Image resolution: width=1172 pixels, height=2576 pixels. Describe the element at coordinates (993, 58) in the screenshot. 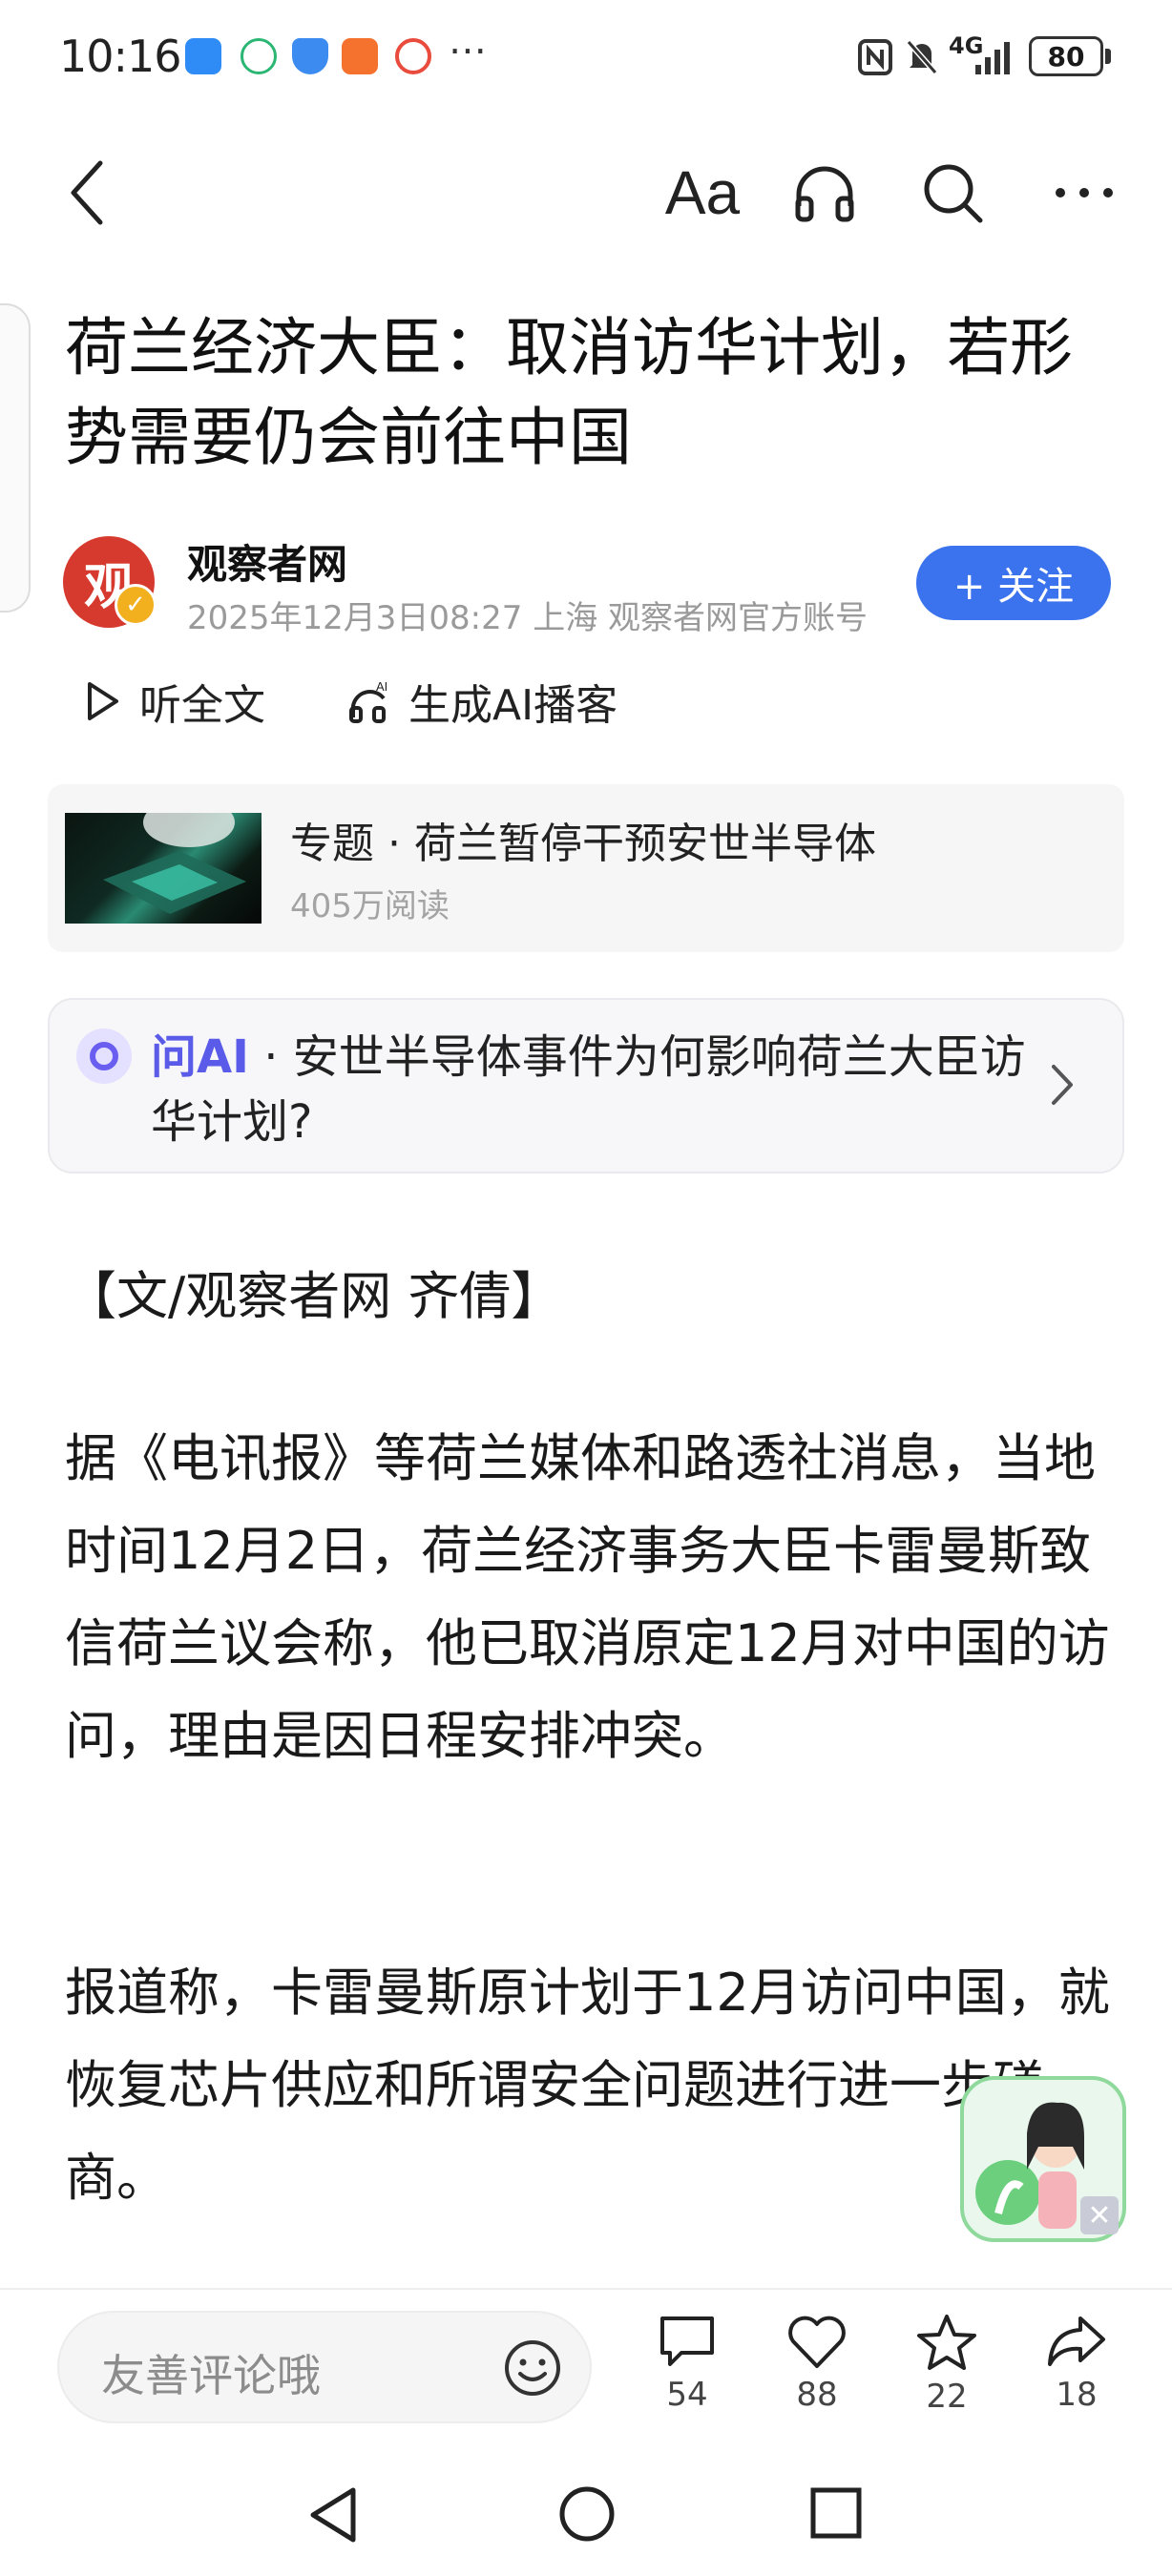

I see `signal-icon` at that location.